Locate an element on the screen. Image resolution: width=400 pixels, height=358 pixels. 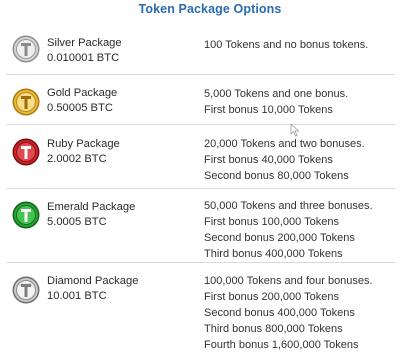
silver-coin-icon is located at coordinates (26, 49).